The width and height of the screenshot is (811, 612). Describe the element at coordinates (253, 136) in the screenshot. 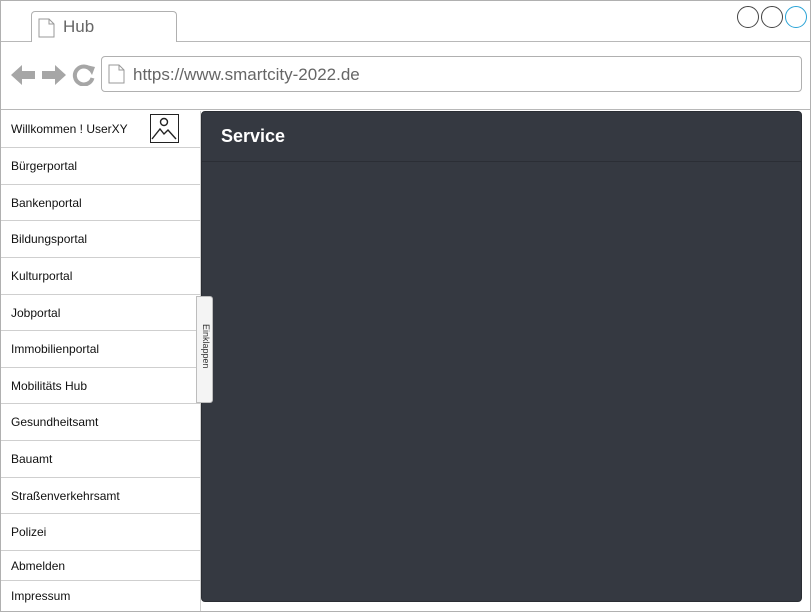

I see `page-title: Service` at that location.